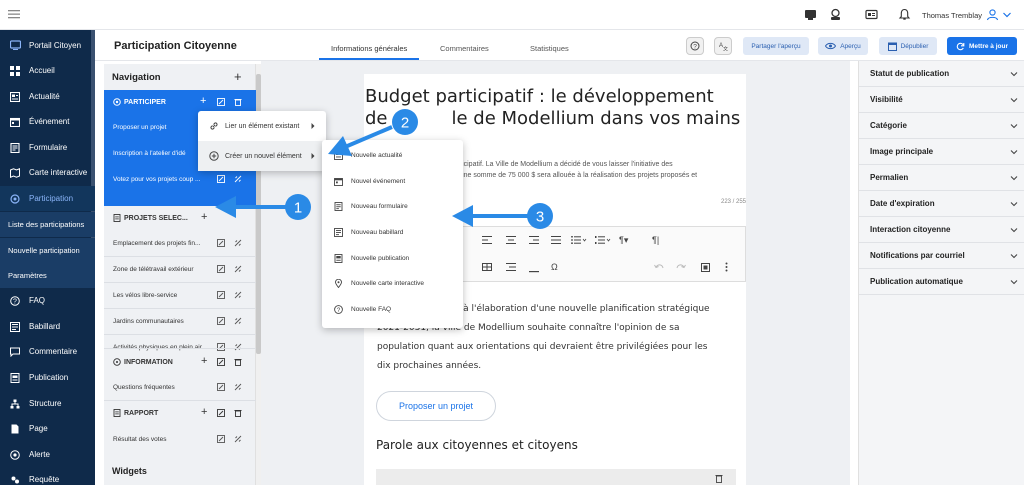 The image size is (1024, 485). I want to click on chevron-down-icon, so click(1009, 15).